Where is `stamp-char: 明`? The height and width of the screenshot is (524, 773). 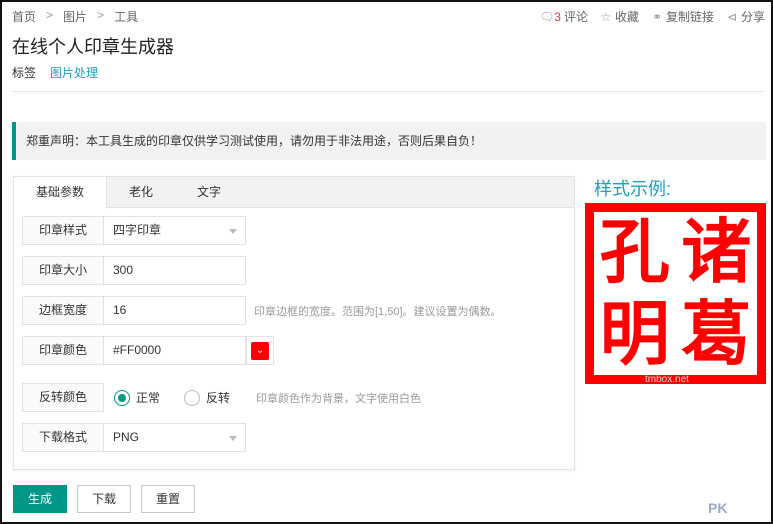 stamp-char: 明 is located at coordinates (634, 333).